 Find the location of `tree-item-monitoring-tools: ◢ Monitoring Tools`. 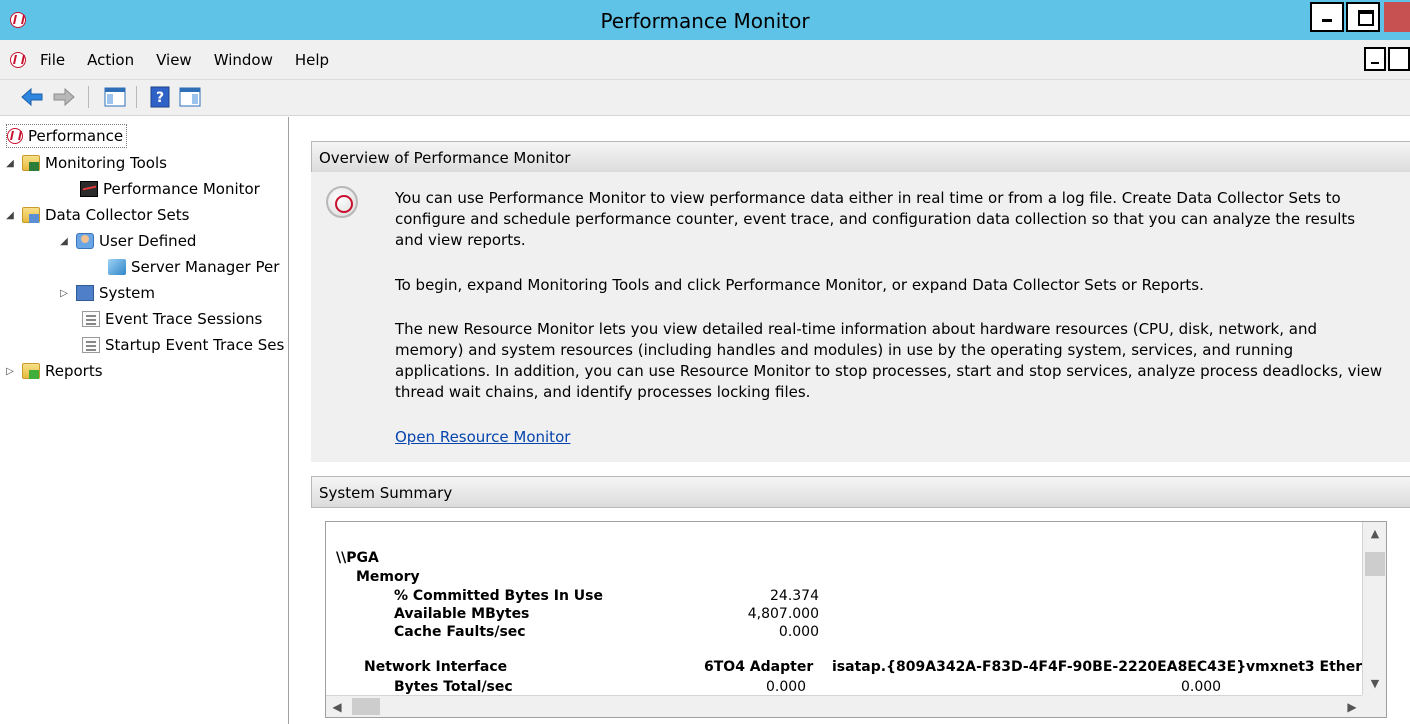

tree-item-monitoring-tools: ◢ Monitoring Tools is located at coordinates (85, 163).